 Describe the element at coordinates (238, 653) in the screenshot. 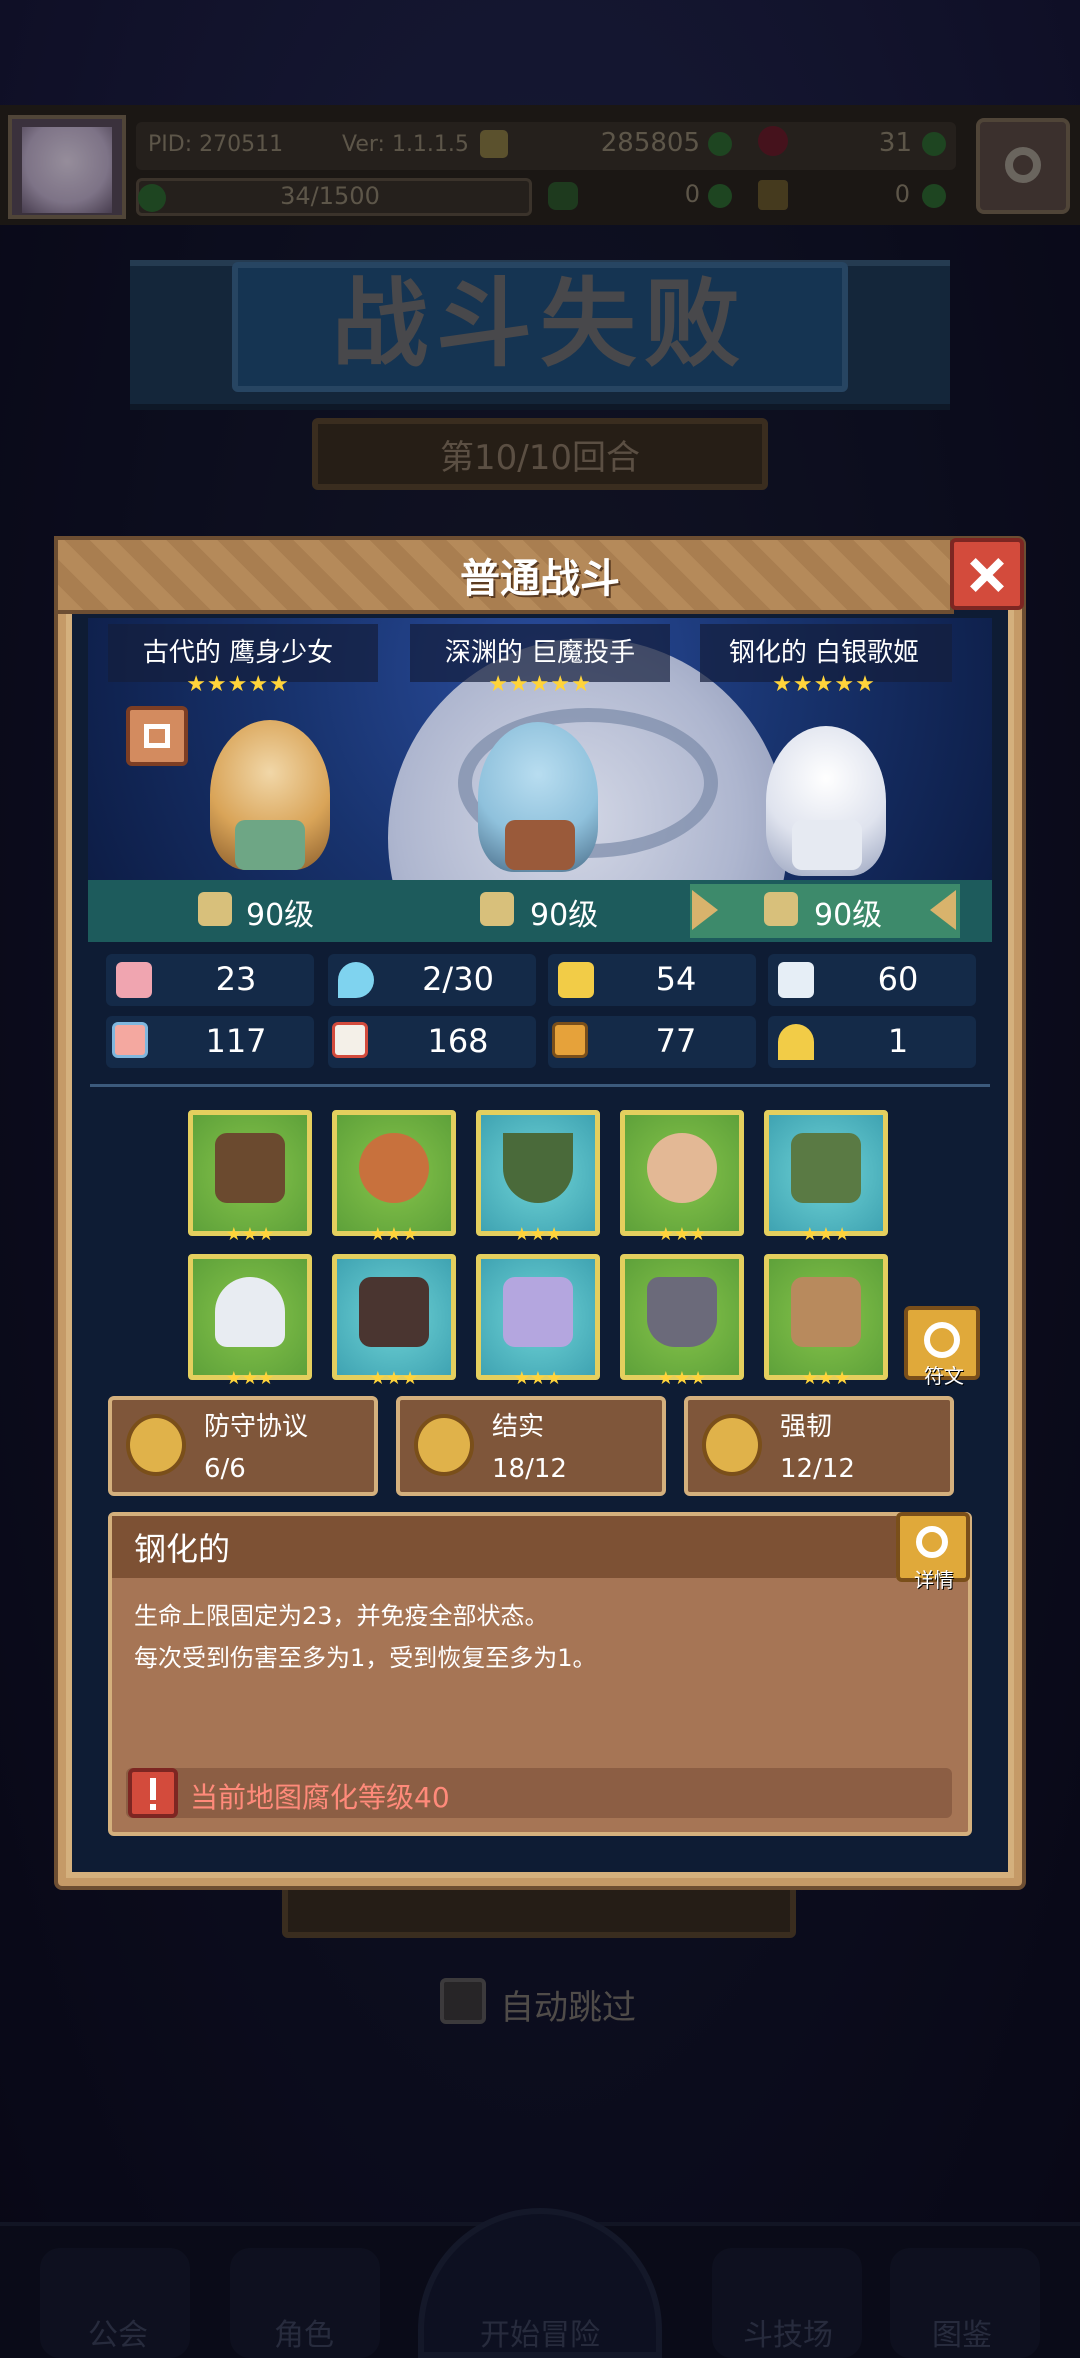

I see `hero-1-name: 古代的 鹰身少女` at that location.